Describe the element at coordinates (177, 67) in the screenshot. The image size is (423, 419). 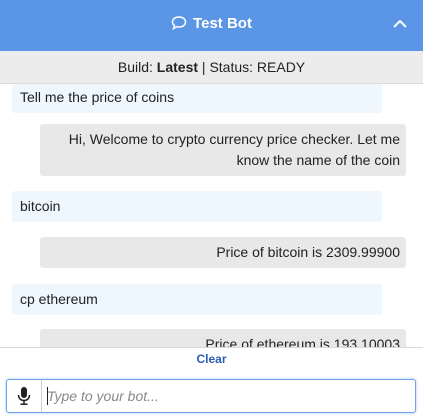
I see `build-value: Latest` at that location.